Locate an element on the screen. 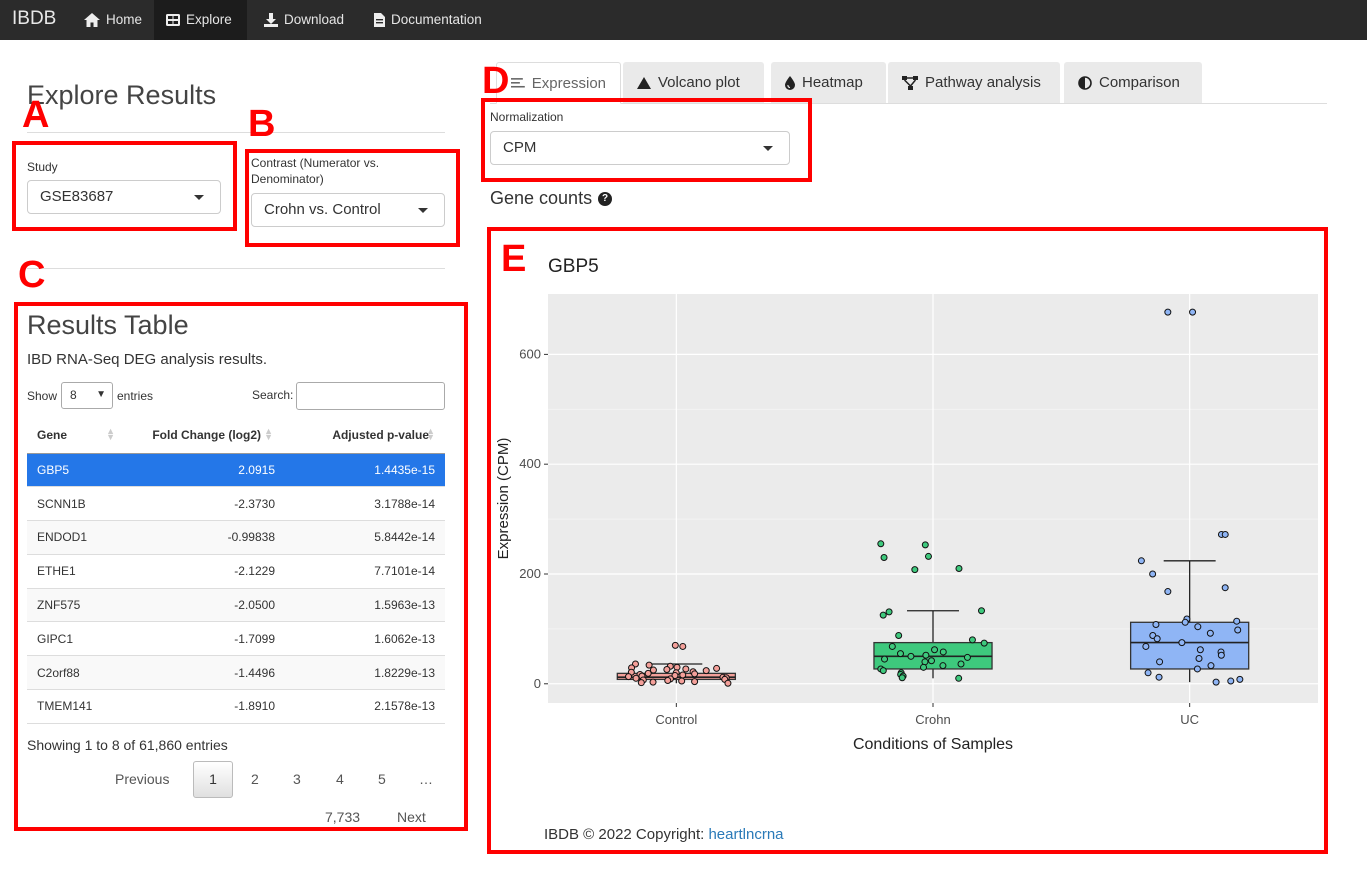  download-icon is located at coordinates (271, 20).